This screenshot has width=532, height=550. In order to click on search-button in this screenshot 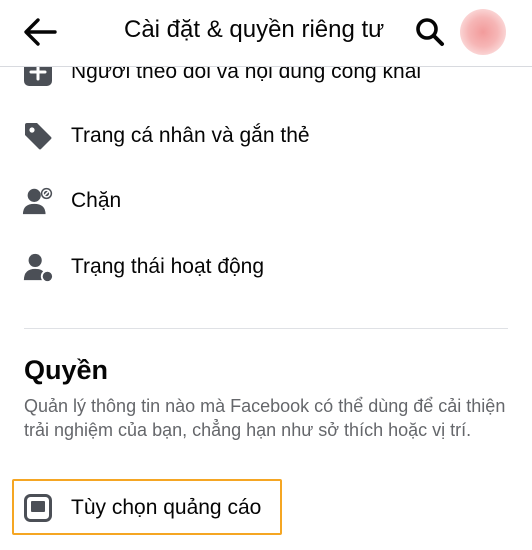, I will do `click(430, 32)`.